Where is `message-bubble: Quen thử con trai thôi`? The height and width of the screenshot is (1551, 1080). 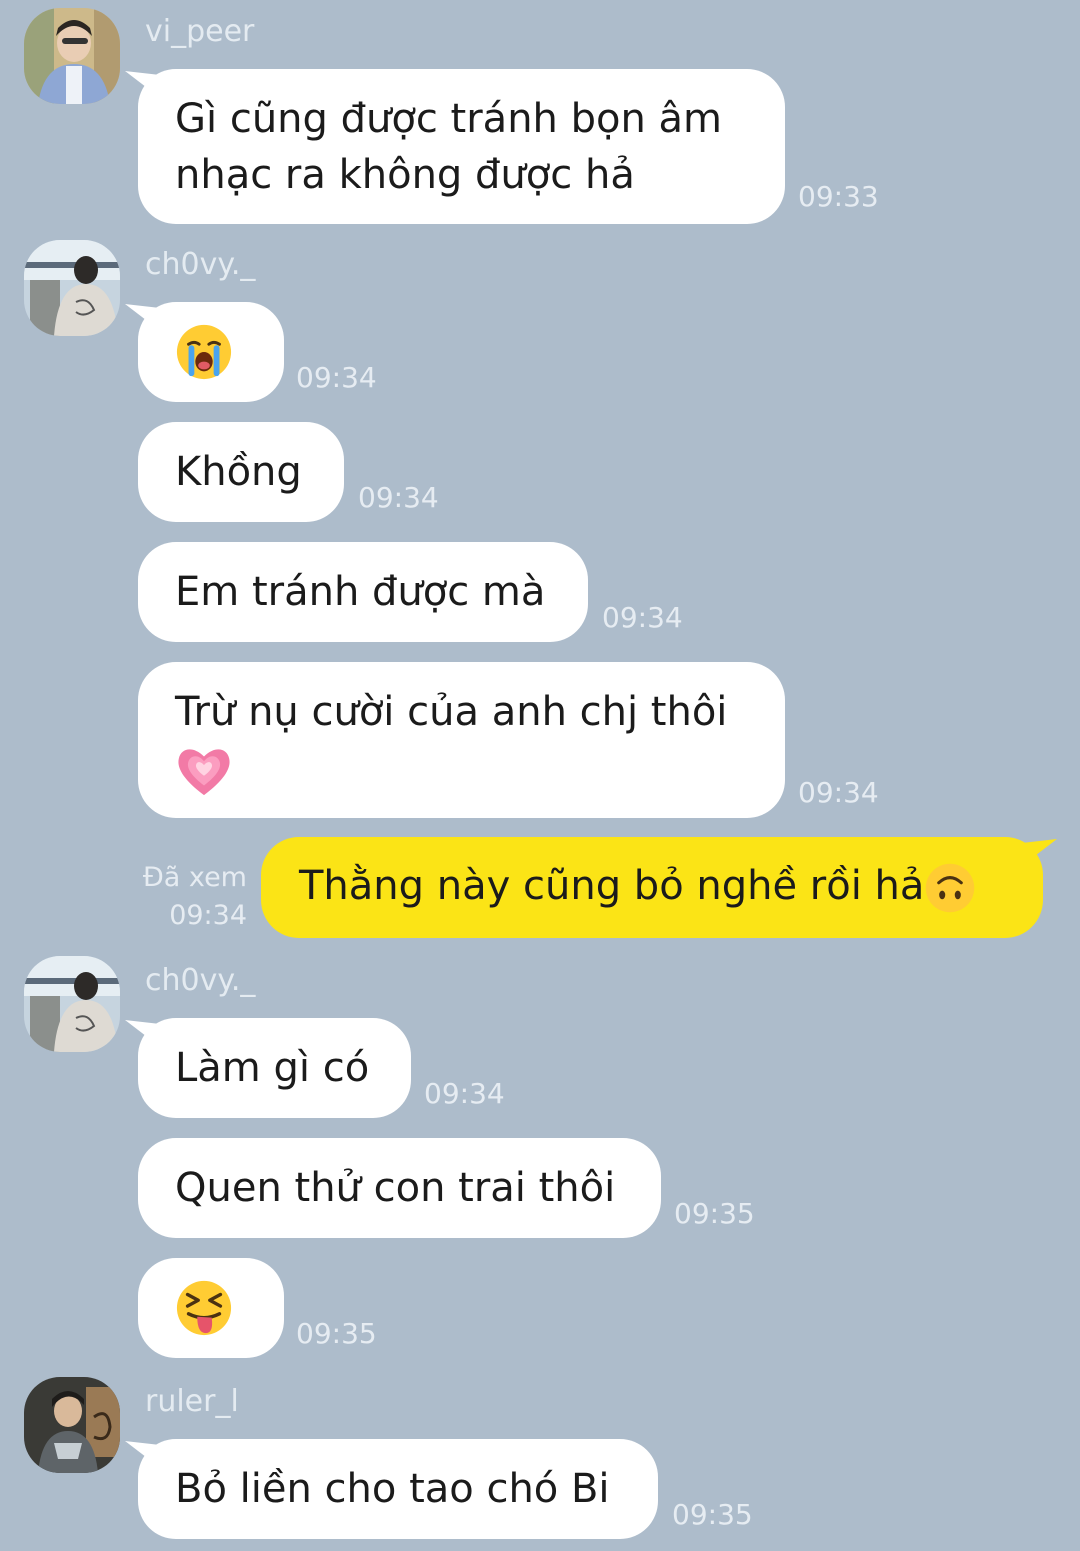
message-bubble: Quen thử con trai thôi is located at coordinates (399, 1188).